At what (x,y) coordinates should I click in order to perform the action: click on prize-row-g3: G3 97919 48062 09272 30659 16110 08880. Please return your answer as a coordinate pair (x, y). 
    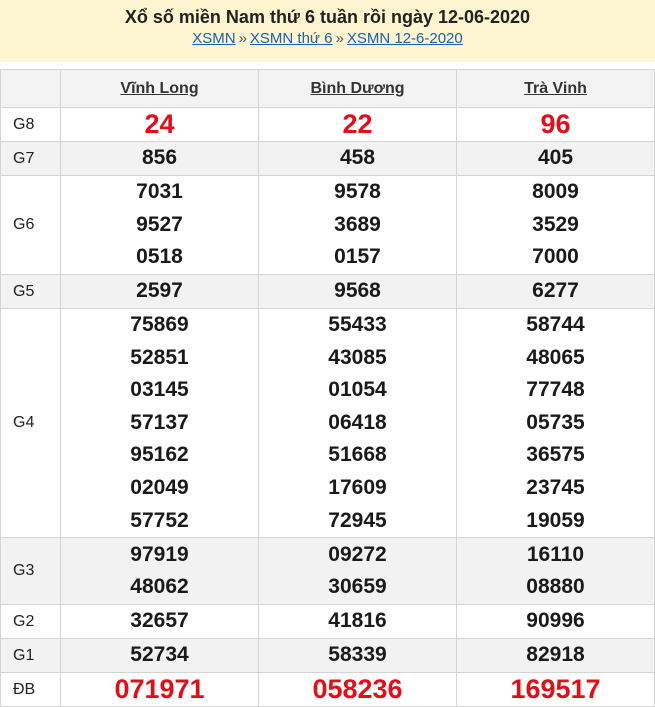
    Looking at the image, I should click on (327, 571).